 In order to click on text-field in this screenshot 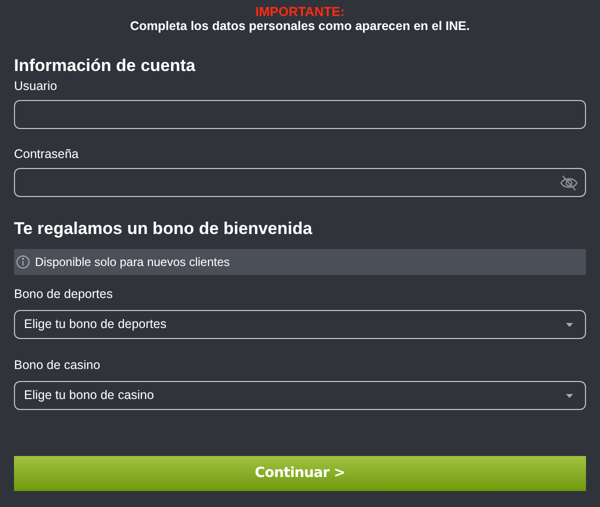, I will do `click(300, 114)`.